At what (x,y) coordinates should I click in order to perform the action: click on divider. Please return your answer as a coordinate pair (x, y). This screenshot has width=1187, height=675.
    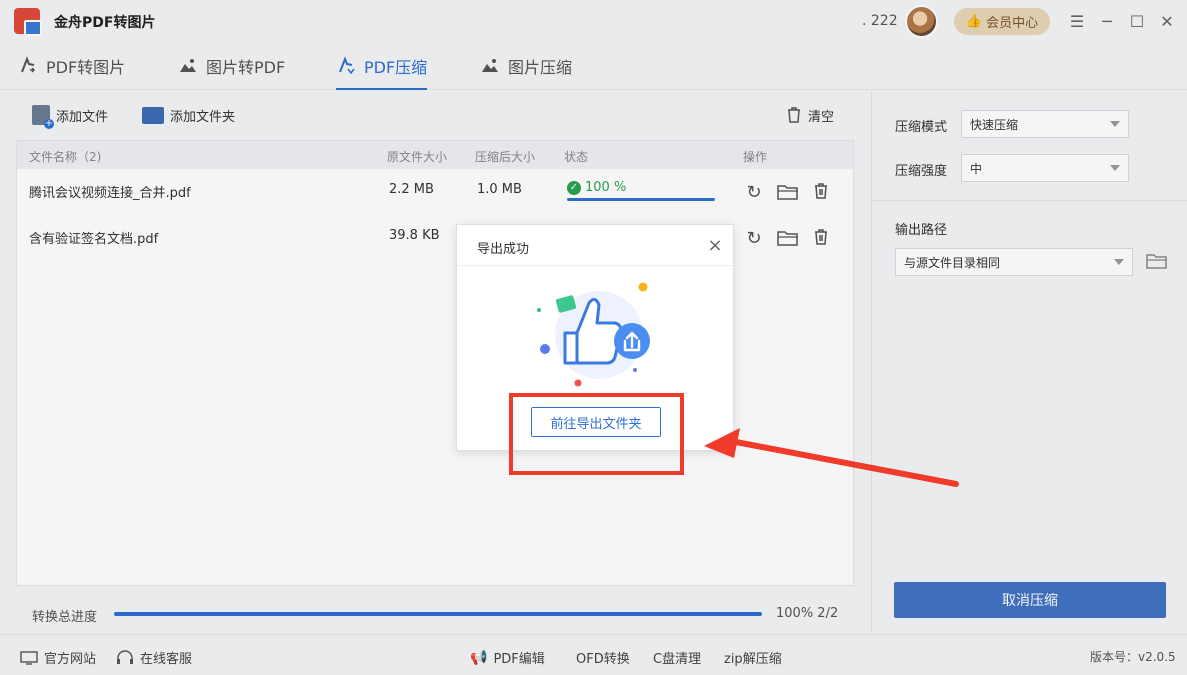
    Looking at the image, I should click on (595, 265).